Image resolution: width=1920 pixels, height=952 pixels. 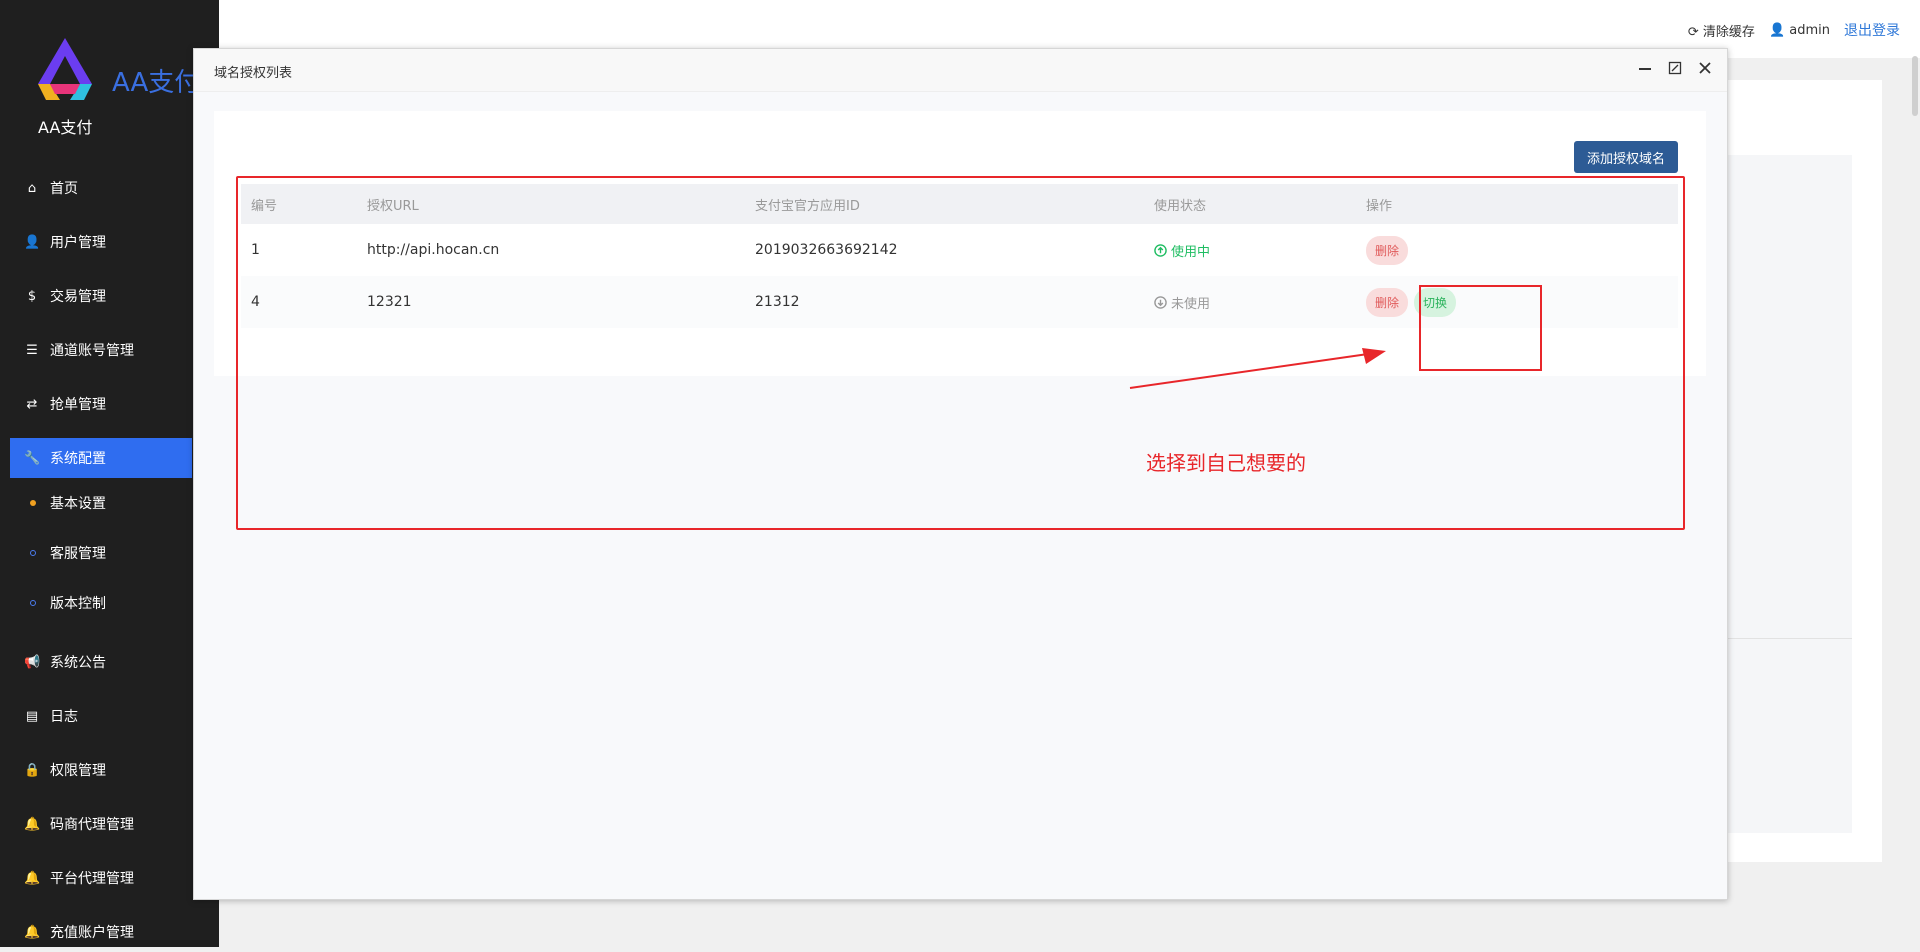 I want to click on sidebar-subitem-basic-settings: 基本设置, so click(x=101, y=503).